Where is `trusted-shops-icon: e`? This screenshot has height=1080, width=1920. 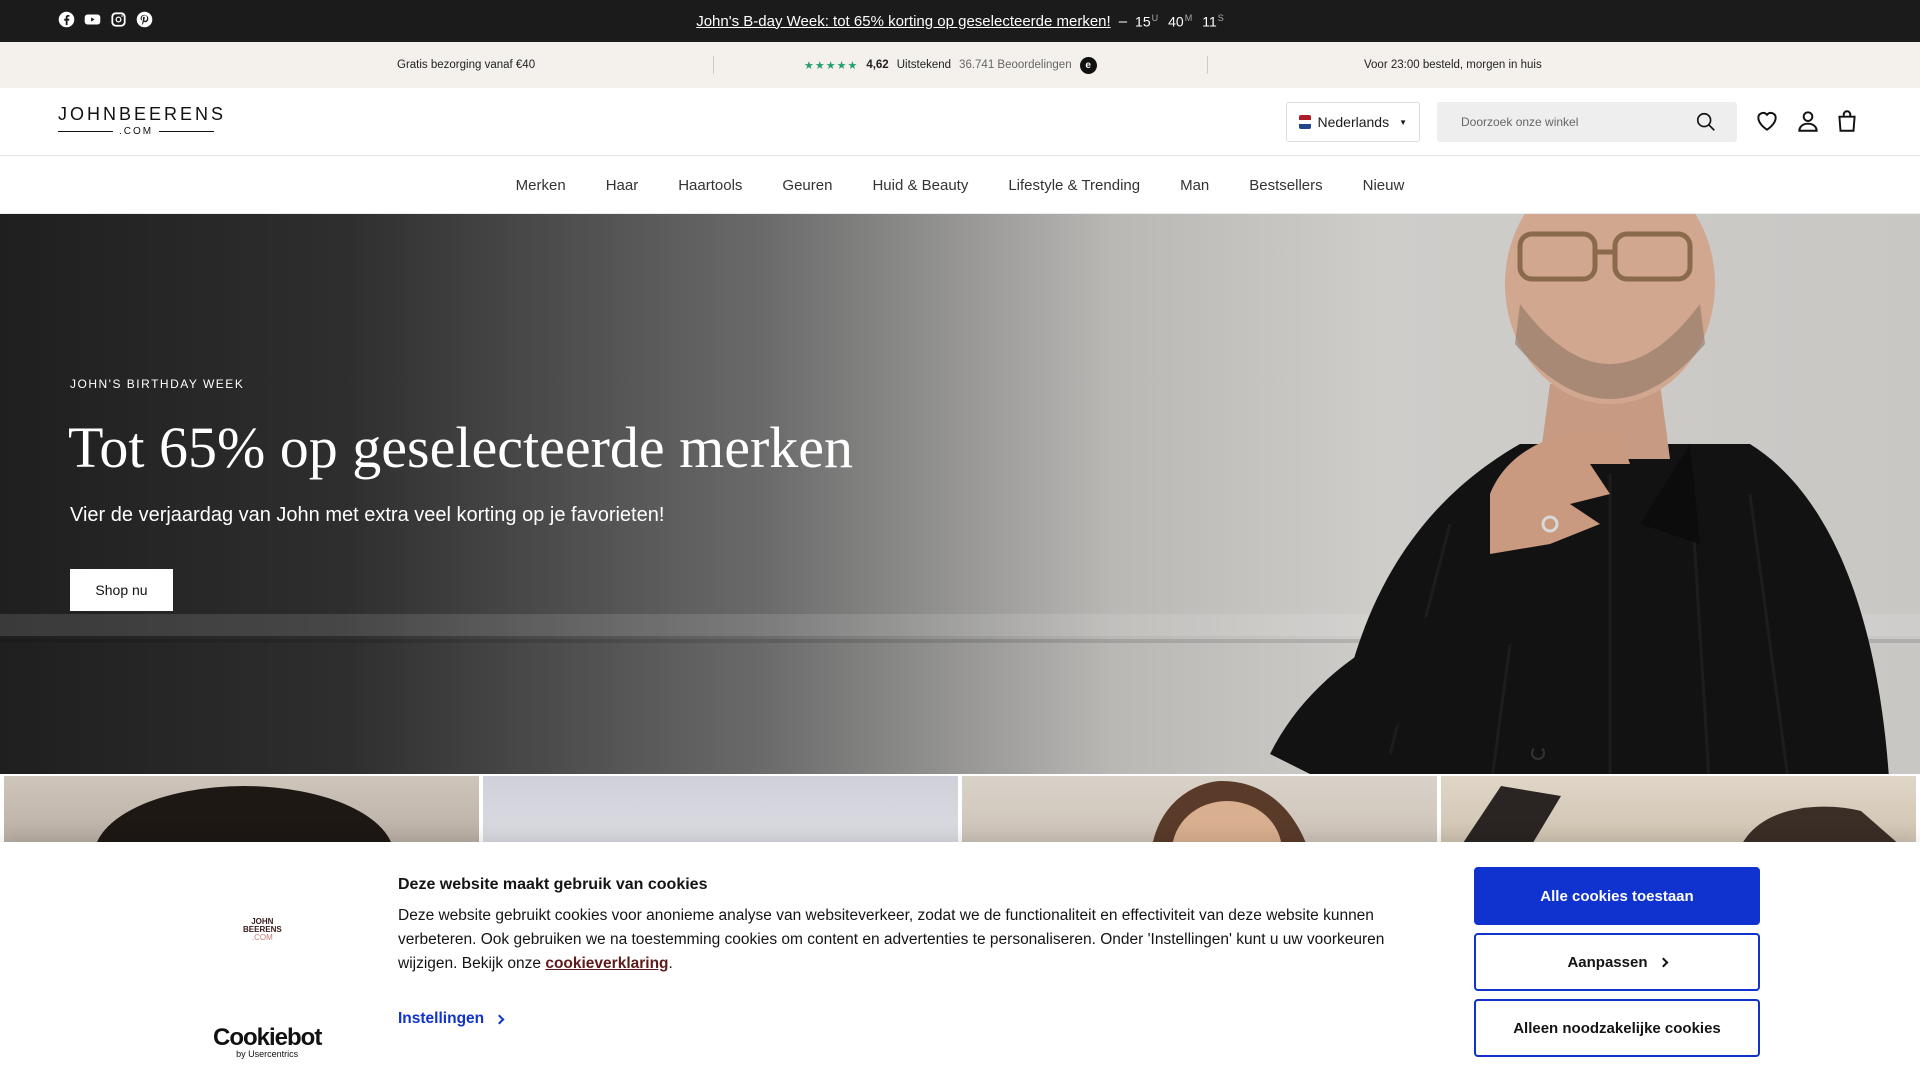
trusted-shops-icon: e is located at coordinates (1088, 65).